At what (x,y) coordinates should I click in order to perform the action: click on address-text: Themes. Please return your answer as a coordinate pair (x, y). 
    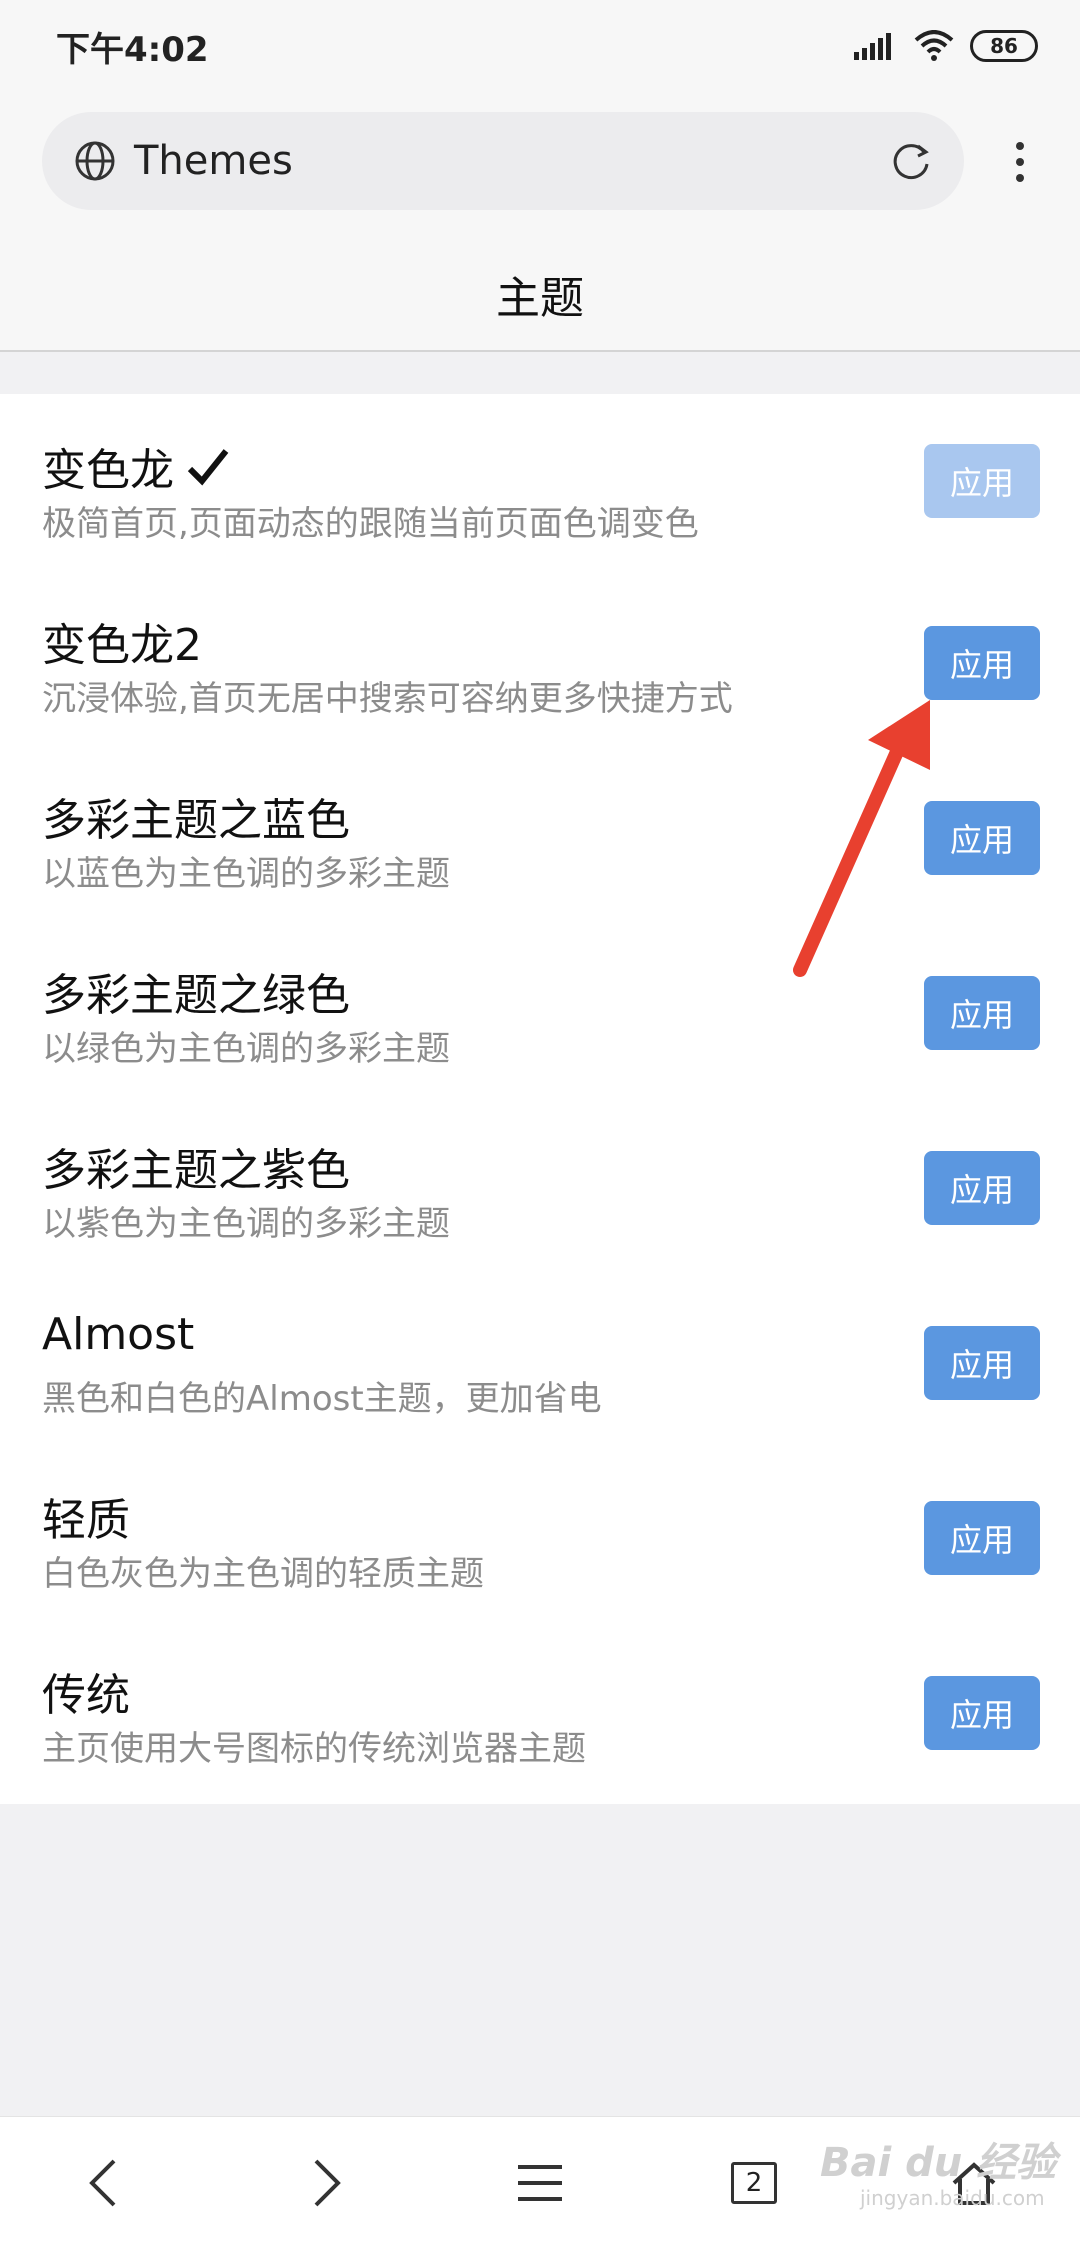
    Looking at the image, I should click on (213, 161).